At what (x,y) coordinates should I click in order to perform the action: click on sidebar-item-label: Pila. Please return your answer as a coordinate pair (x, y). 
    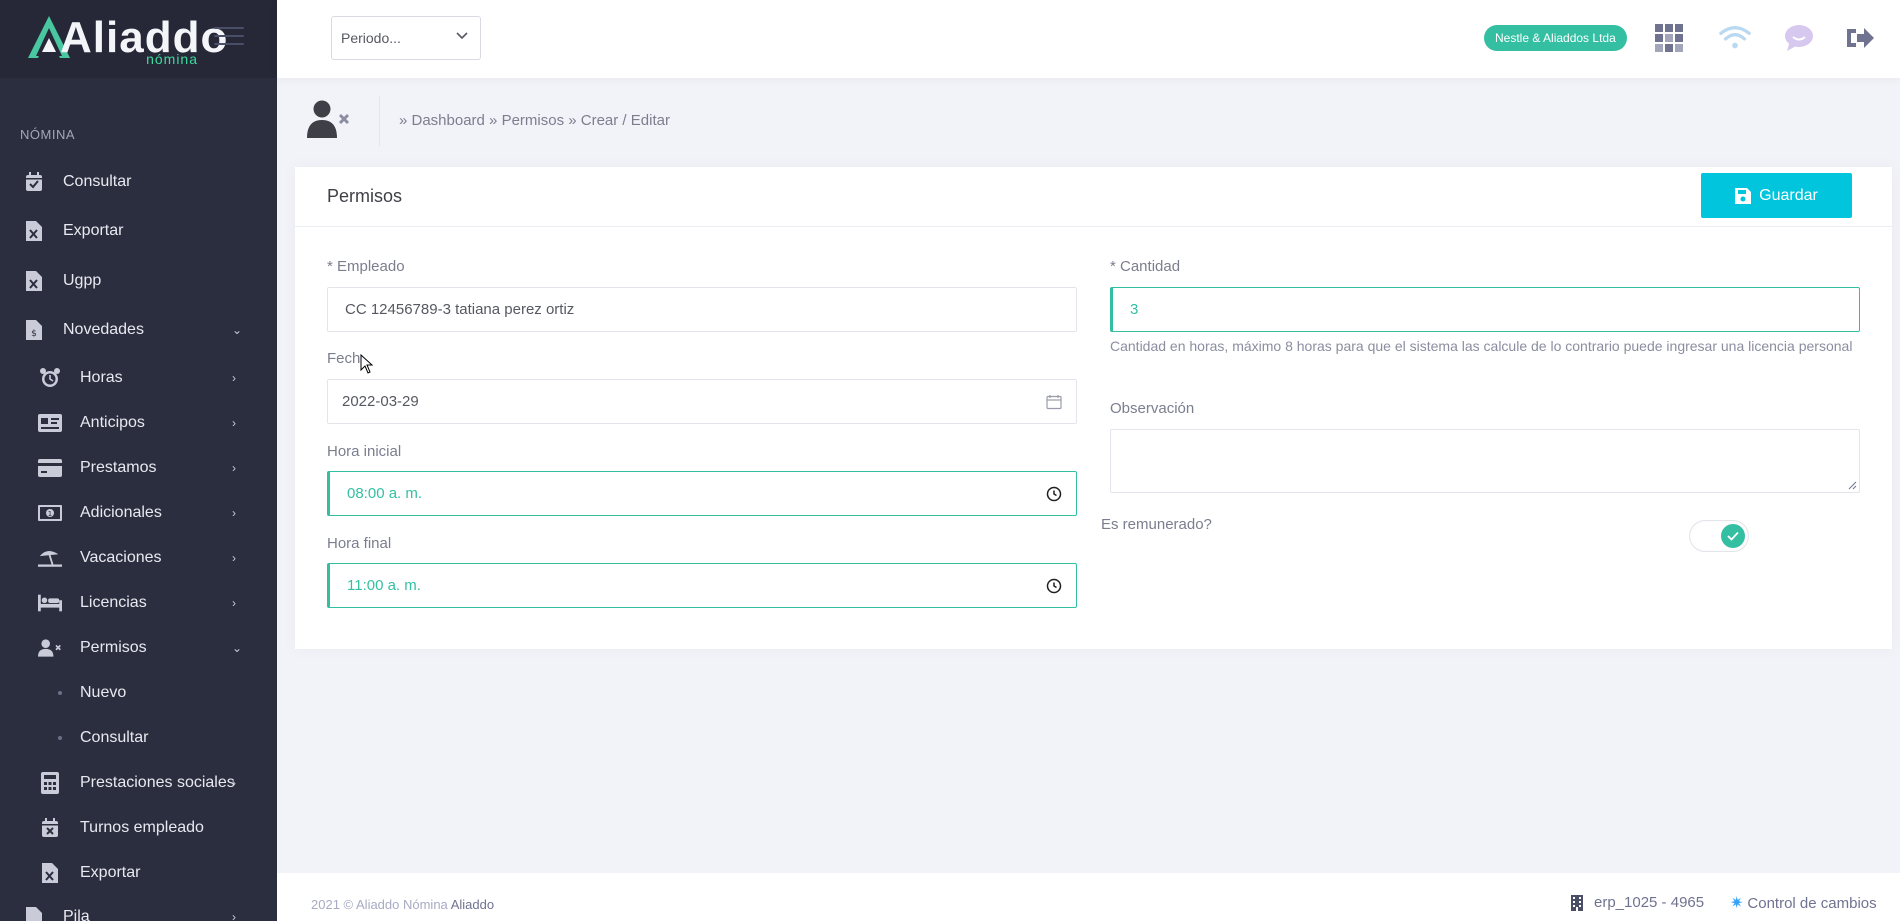
    Looking at the image, I should click on (76, 914).